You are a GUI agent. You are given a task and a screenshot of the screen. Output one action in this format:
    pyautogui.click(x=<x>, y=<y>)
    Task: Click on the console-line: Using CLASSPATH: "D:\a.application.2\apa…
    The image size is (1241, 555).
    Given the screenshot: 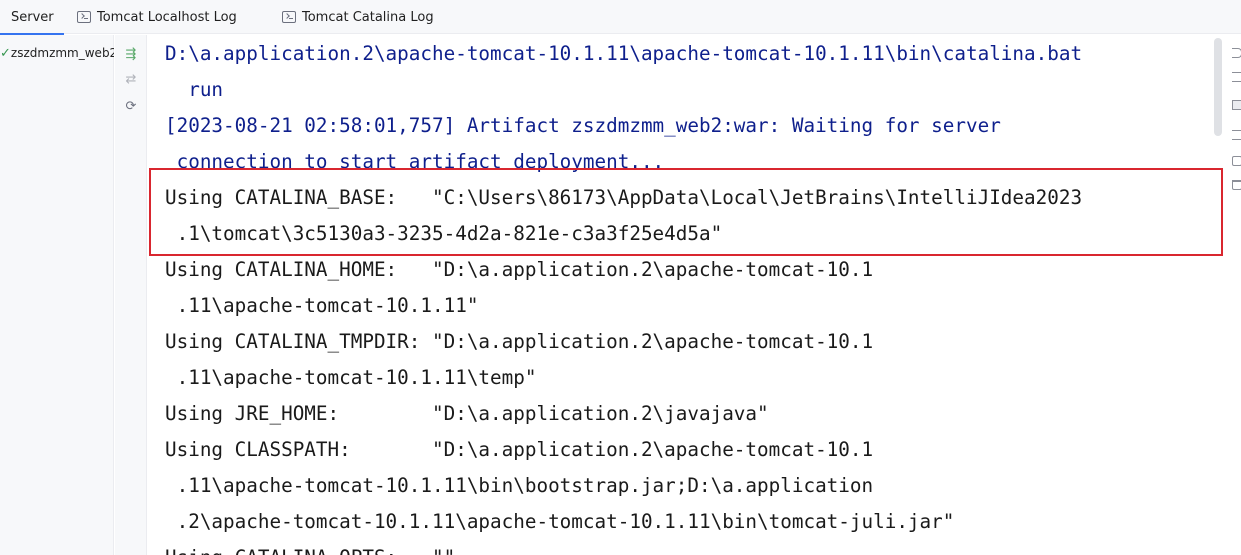 What is the action you would take?
    pyautogui.click(x=519, y=449)
    